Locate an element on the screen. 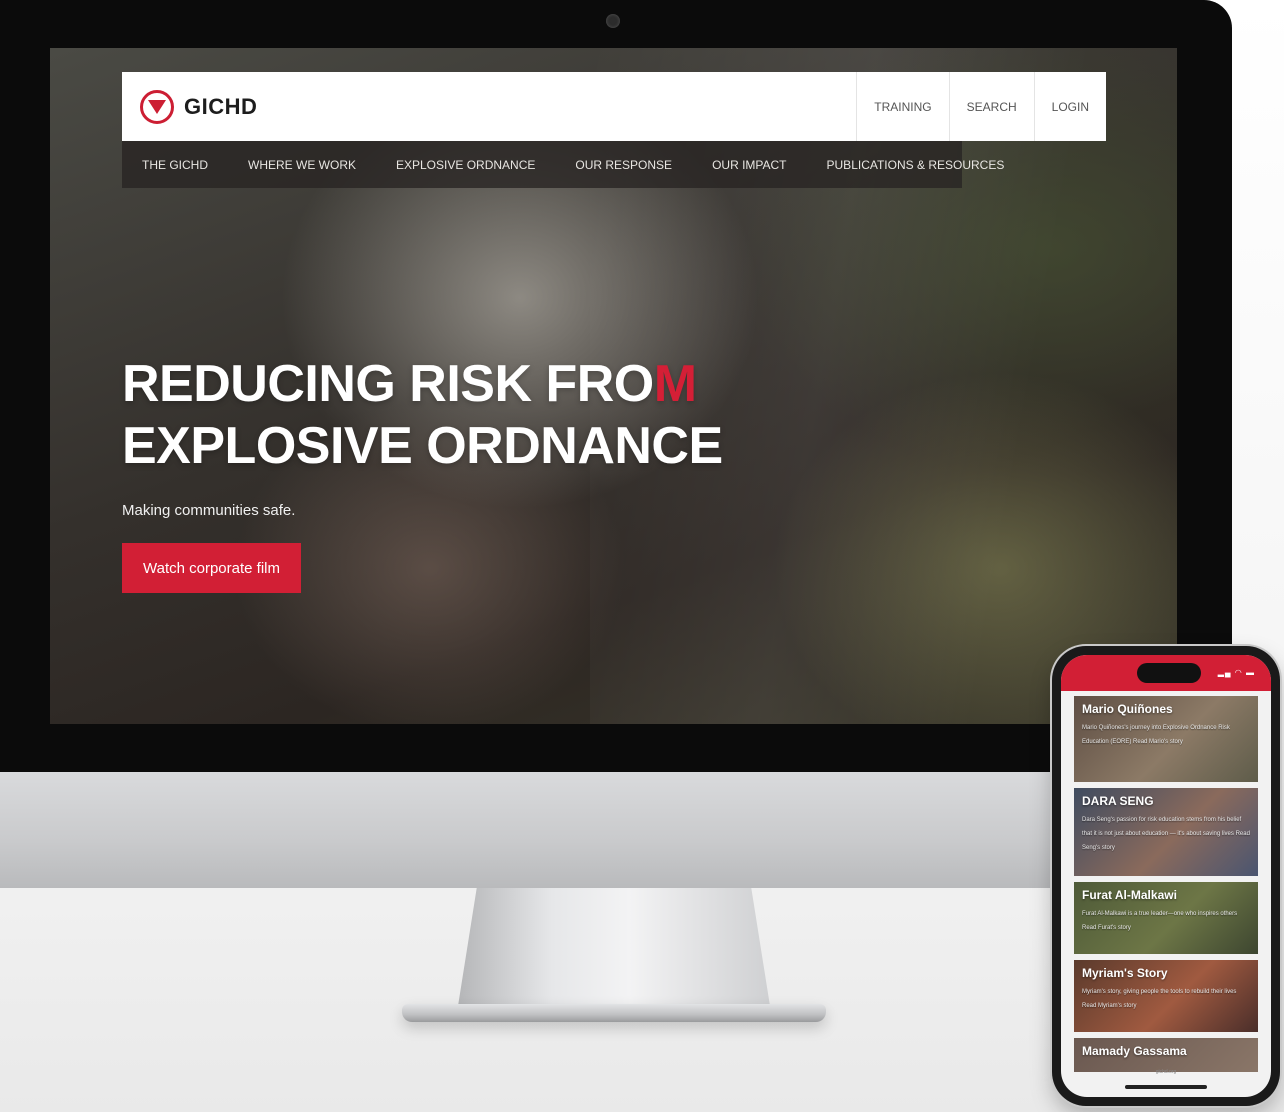  utility-nav: TRAINING SEARCH LOGIN is located at coordinates (981, 106).